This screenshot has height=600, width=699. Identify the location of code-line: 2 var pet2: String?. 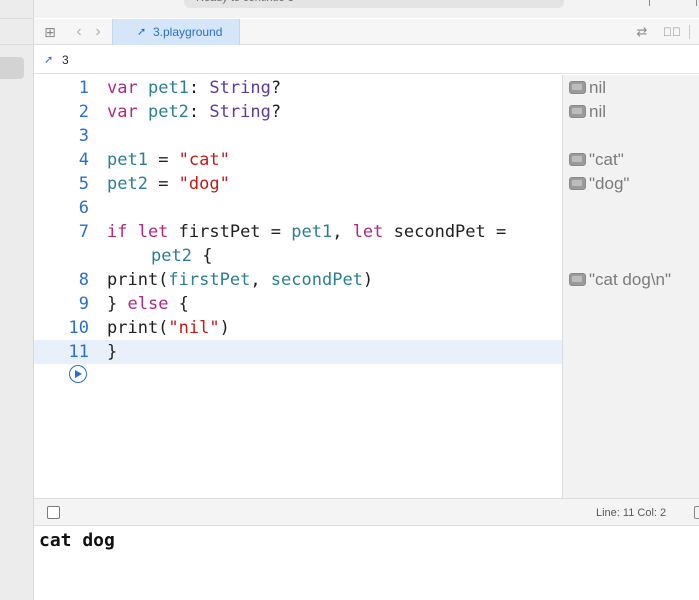
(298, 112).